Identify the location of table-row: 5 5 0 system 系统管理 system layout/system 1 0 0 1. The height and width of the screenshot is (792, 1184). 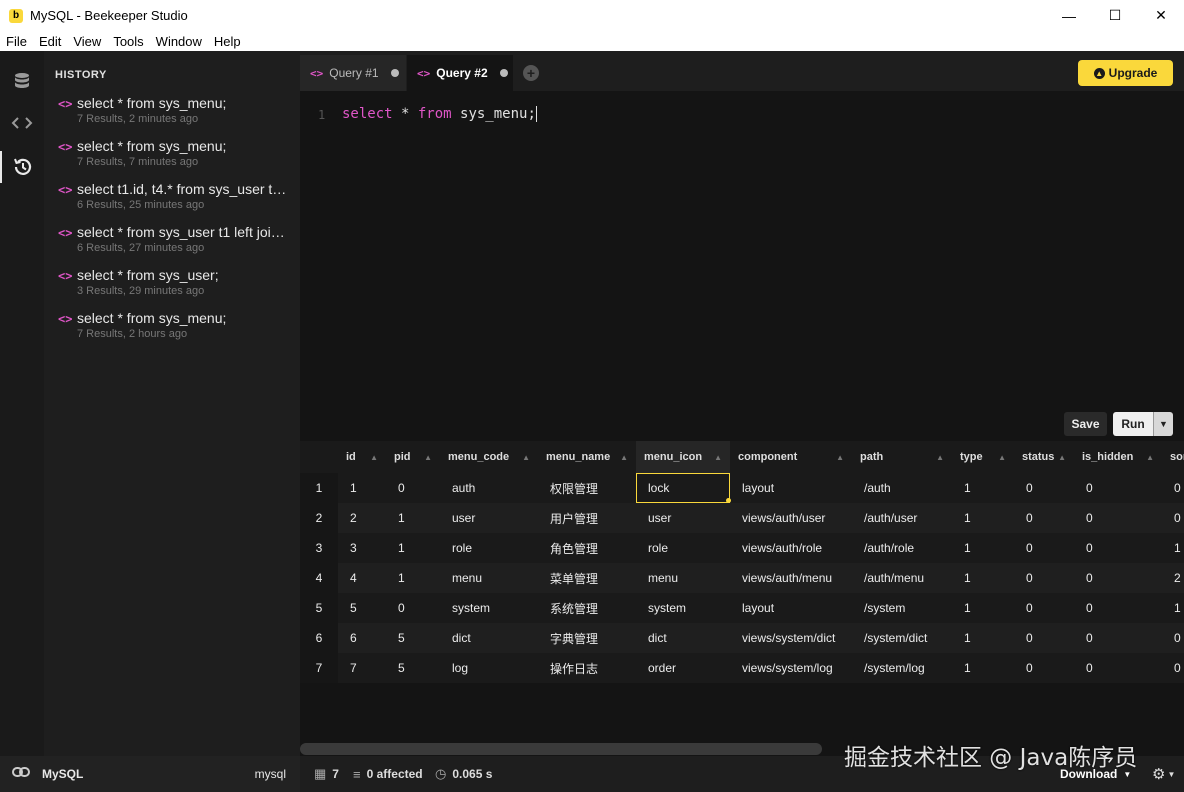
(742, 608).